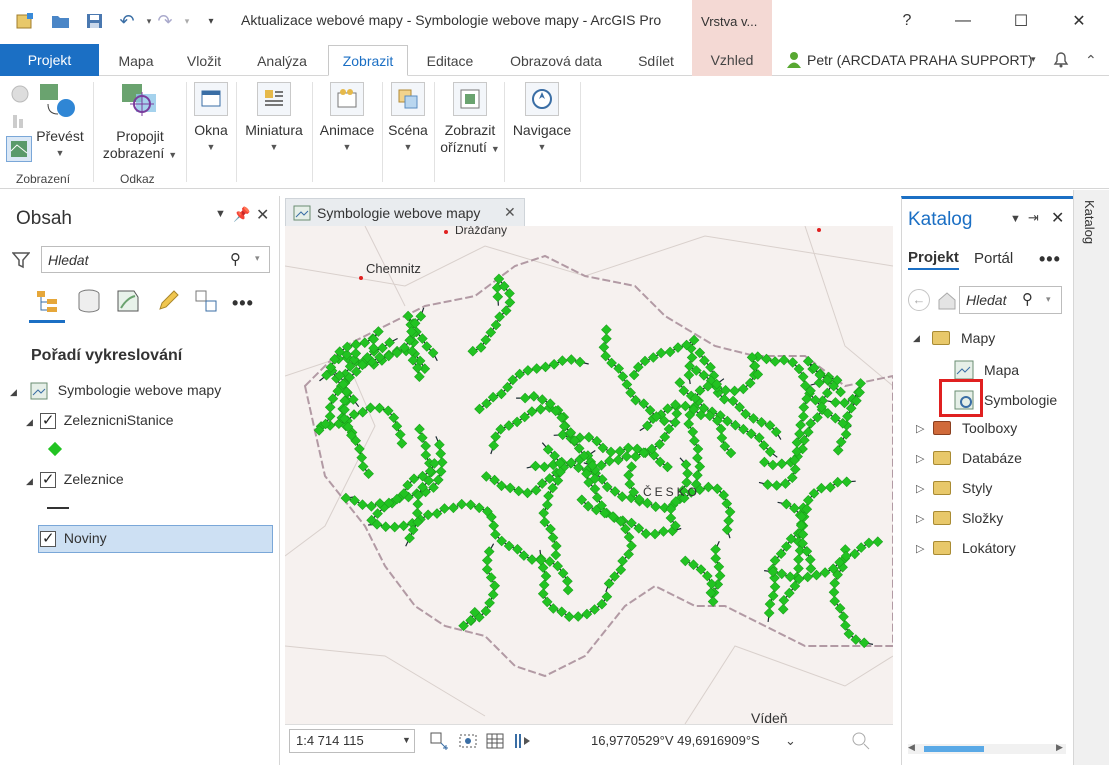 The height and width of the screenshot is (765, 1109). I want to click on tab-editace: Editace, so click(450, 60).